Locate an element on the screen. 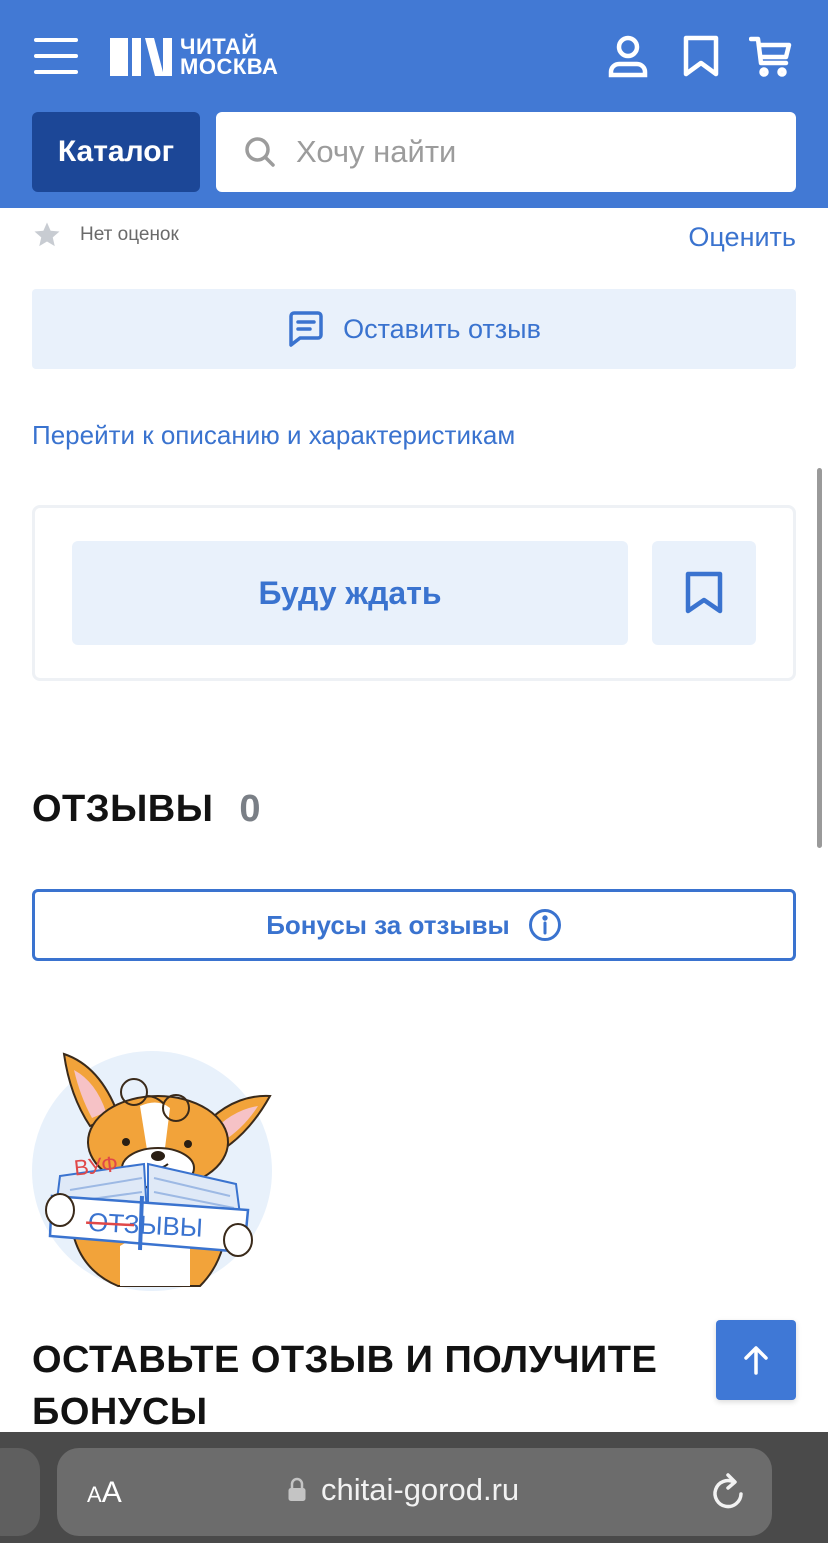 The height and width of the screenshot is (1543, 828). comment-icon is located at coordinates (306, 329).